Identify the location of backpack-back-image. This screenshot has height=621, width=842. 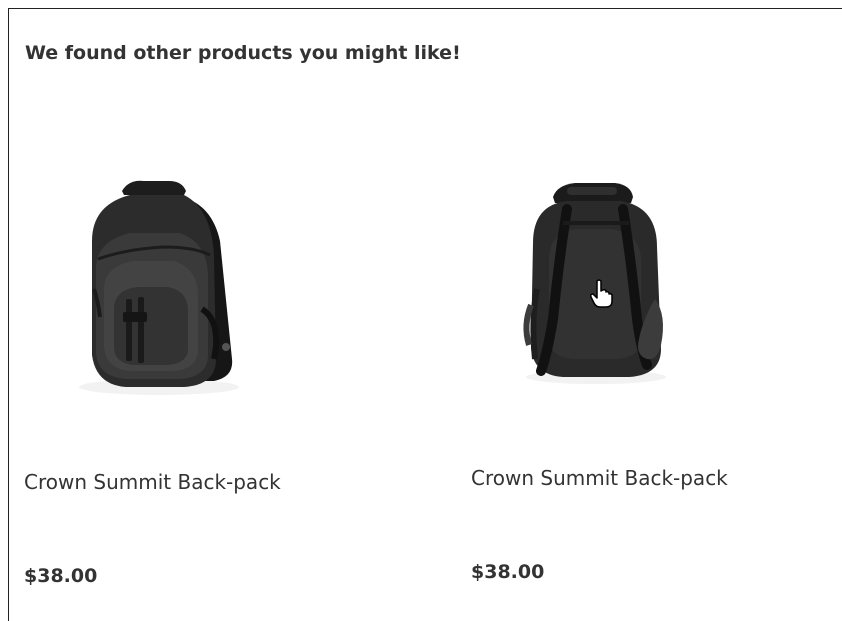
(601, 279).